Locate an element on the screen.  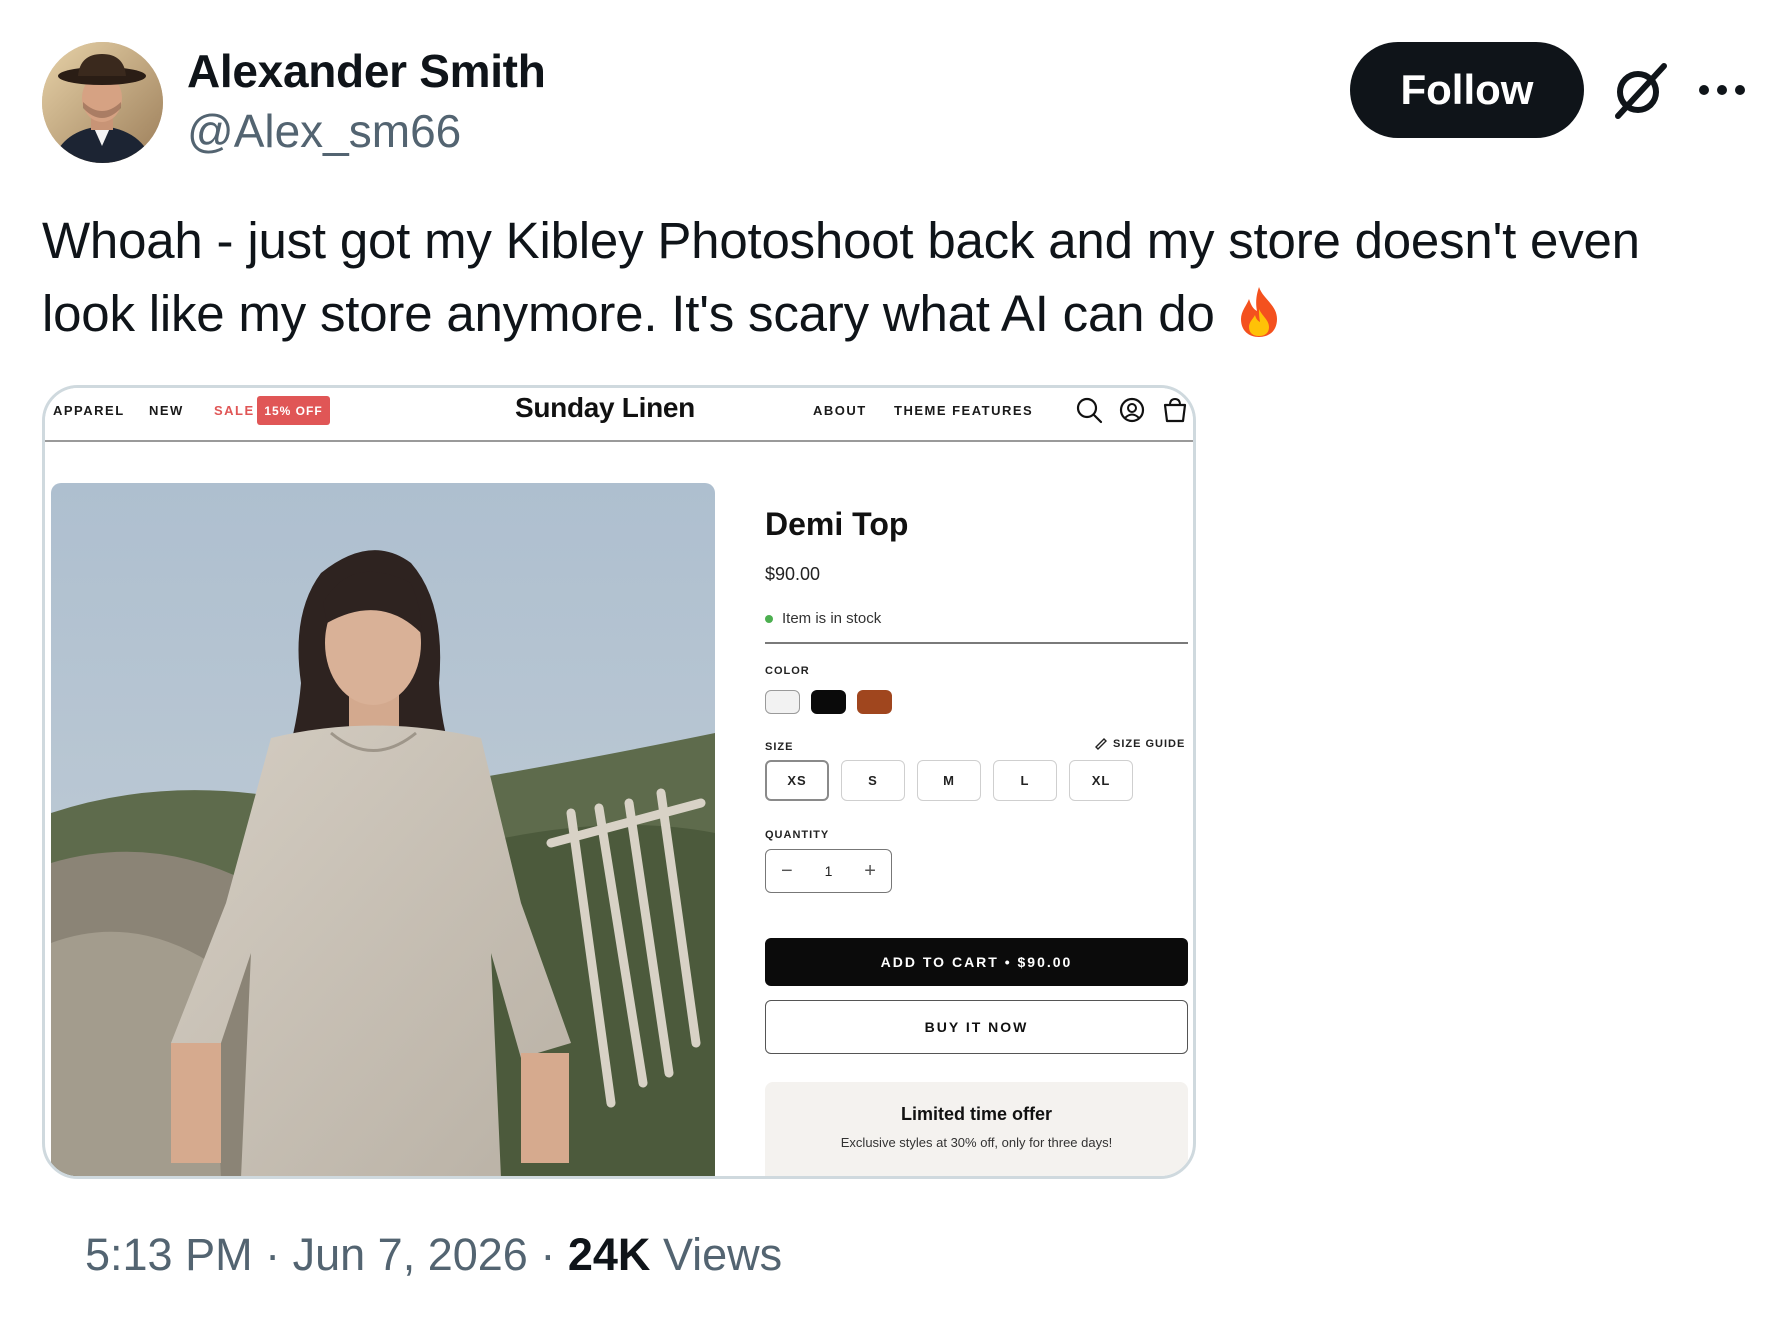
color-swatch-black is located at coordinates (828, 702).